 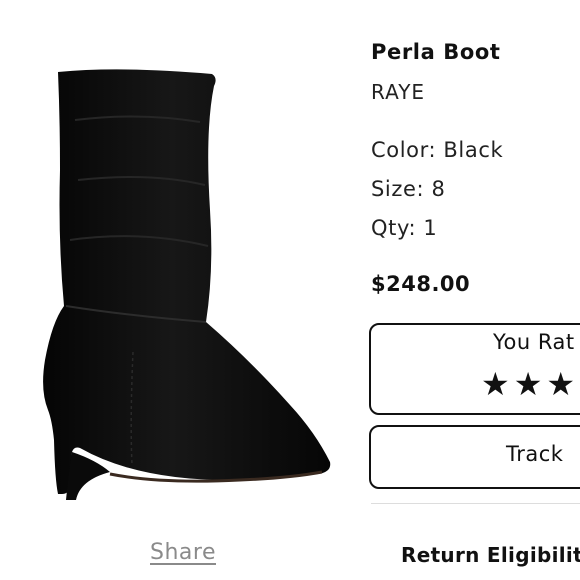 I want to click on rate-label: You Rat, so click(x=534, y=342).